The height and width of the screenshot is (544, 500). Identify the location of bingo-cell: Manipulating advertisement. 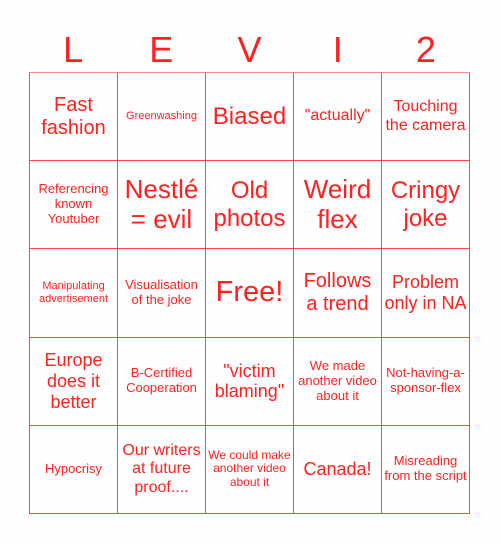
(74, 293).